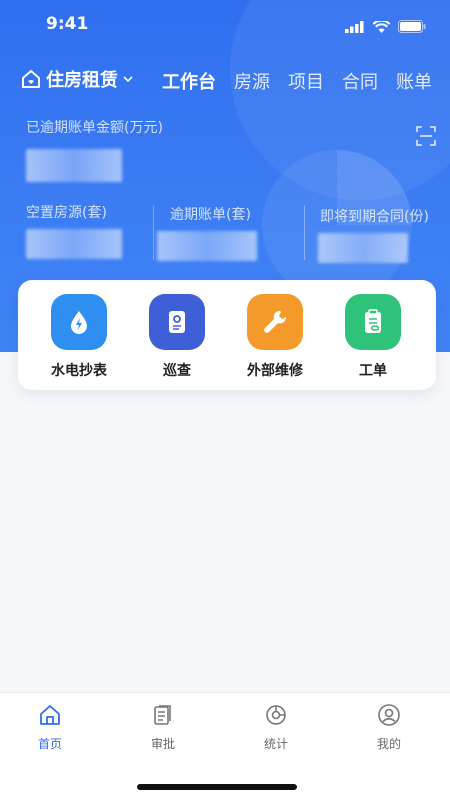 This screenshot has height=801, width=450. Describe the element at coordinates (360, 81) in the screenshot. I see `tab-contracts: 合同` at that location.